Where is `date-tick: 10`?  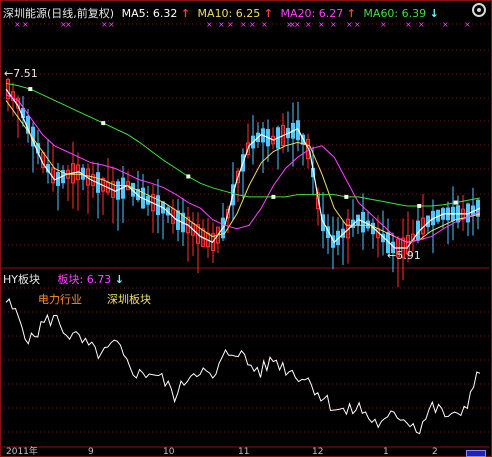 date-tick: 10 is located at coordinates (169, 452).